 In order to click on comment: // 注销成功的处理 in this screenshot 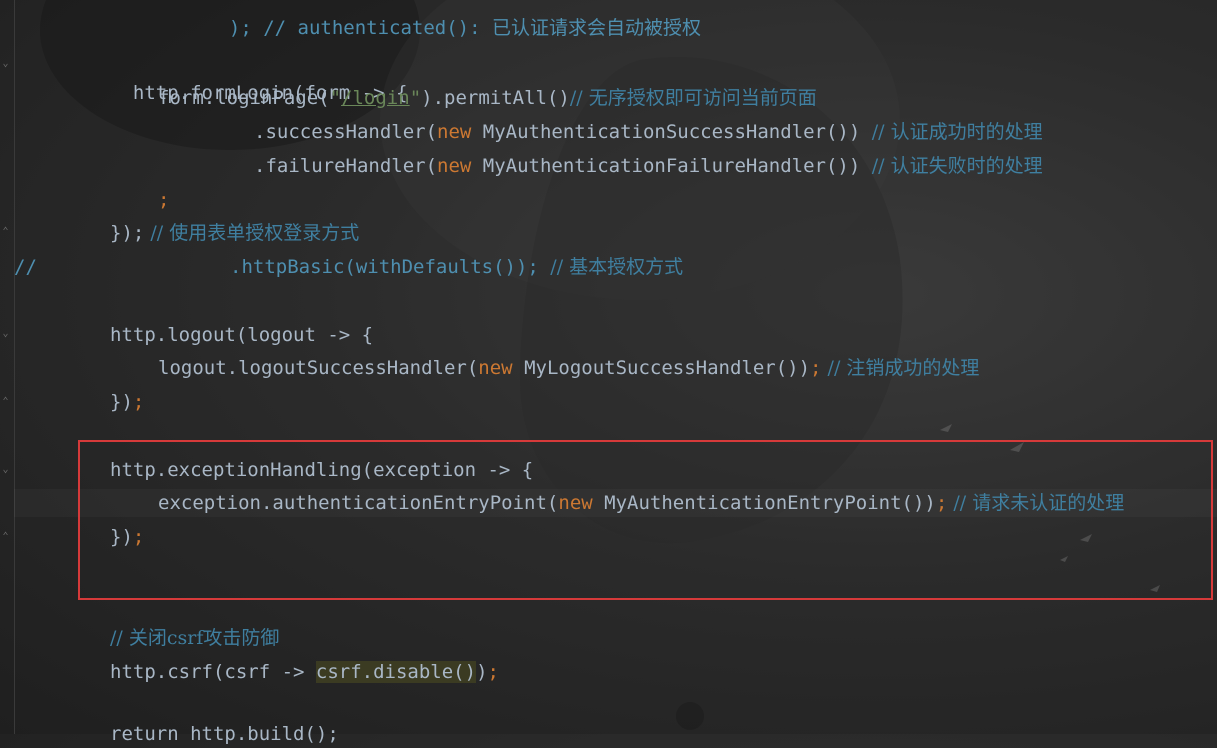, I will do `click(900, 368)`.